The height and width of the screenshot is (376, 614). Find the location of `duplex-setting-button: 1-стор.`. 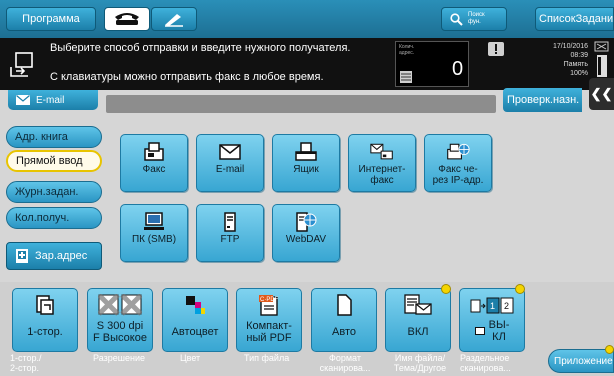

duplex-setting-button: 1-стор. is located at coordinates (45, 320).